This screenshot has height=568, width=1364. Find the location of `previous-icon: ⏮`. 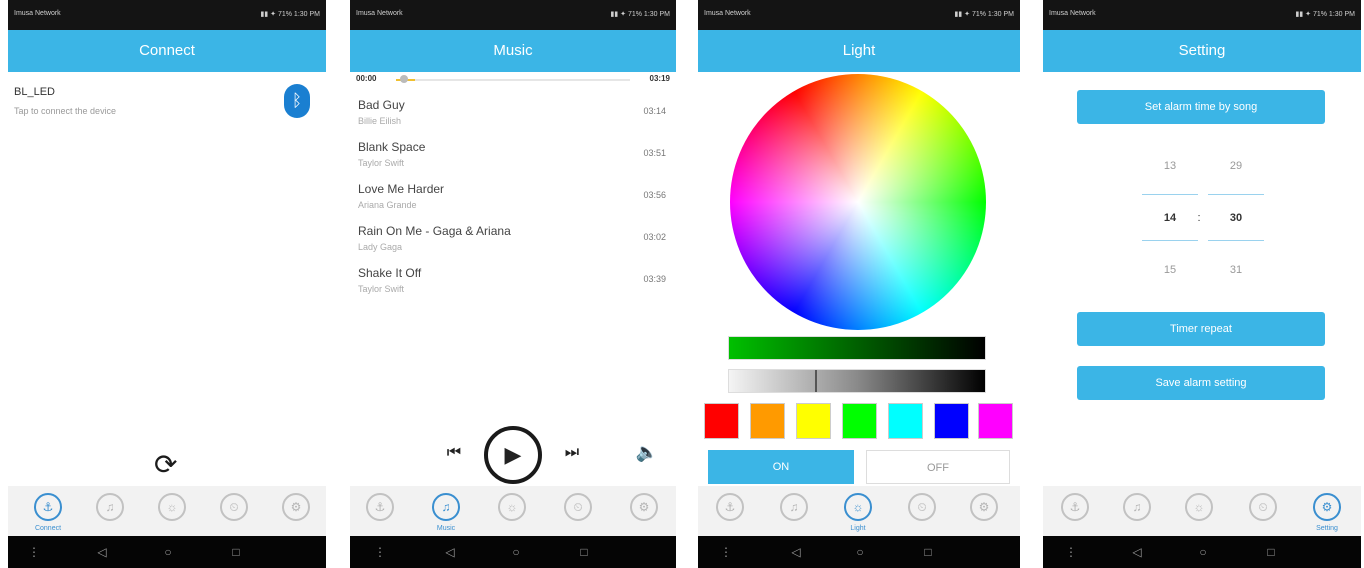

previous-icon: ⏮ is located at coordinates (454, 453).